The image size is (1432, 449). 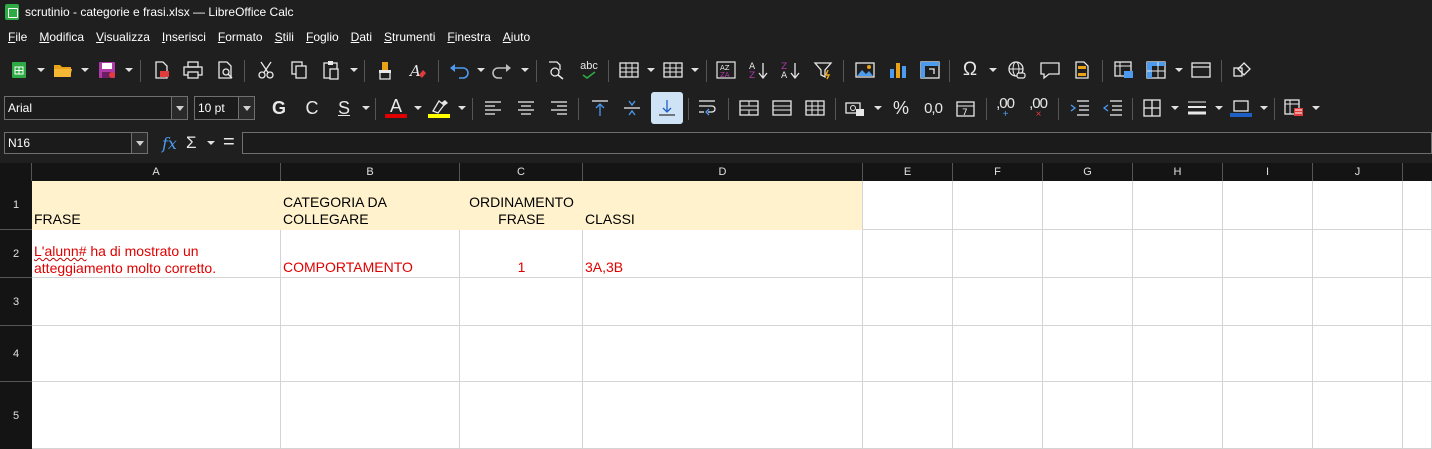 I want to click on cell-c4, so click(x=521, y=354).